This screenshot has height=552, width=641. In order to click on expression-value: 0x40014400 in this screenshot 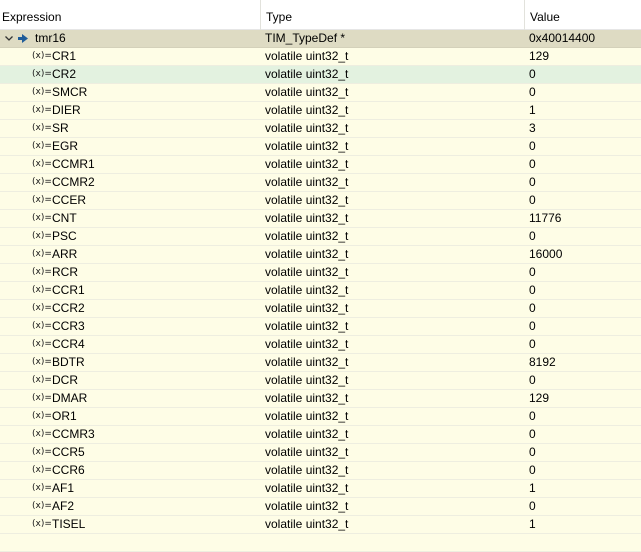, I will do `click(562, 38)`.